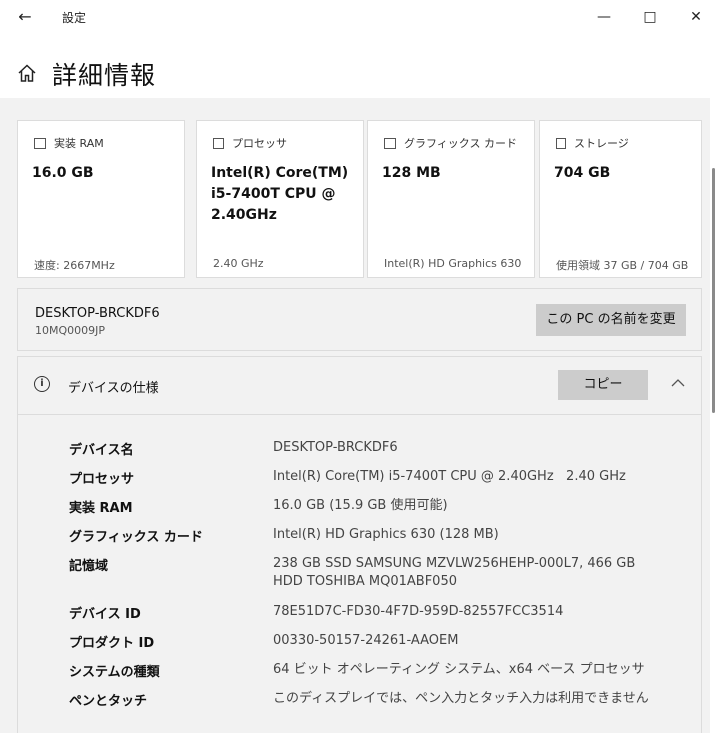  Describe the element at coordinates (218, 143) in the screenshot. I see `cpu-icon` at that location.